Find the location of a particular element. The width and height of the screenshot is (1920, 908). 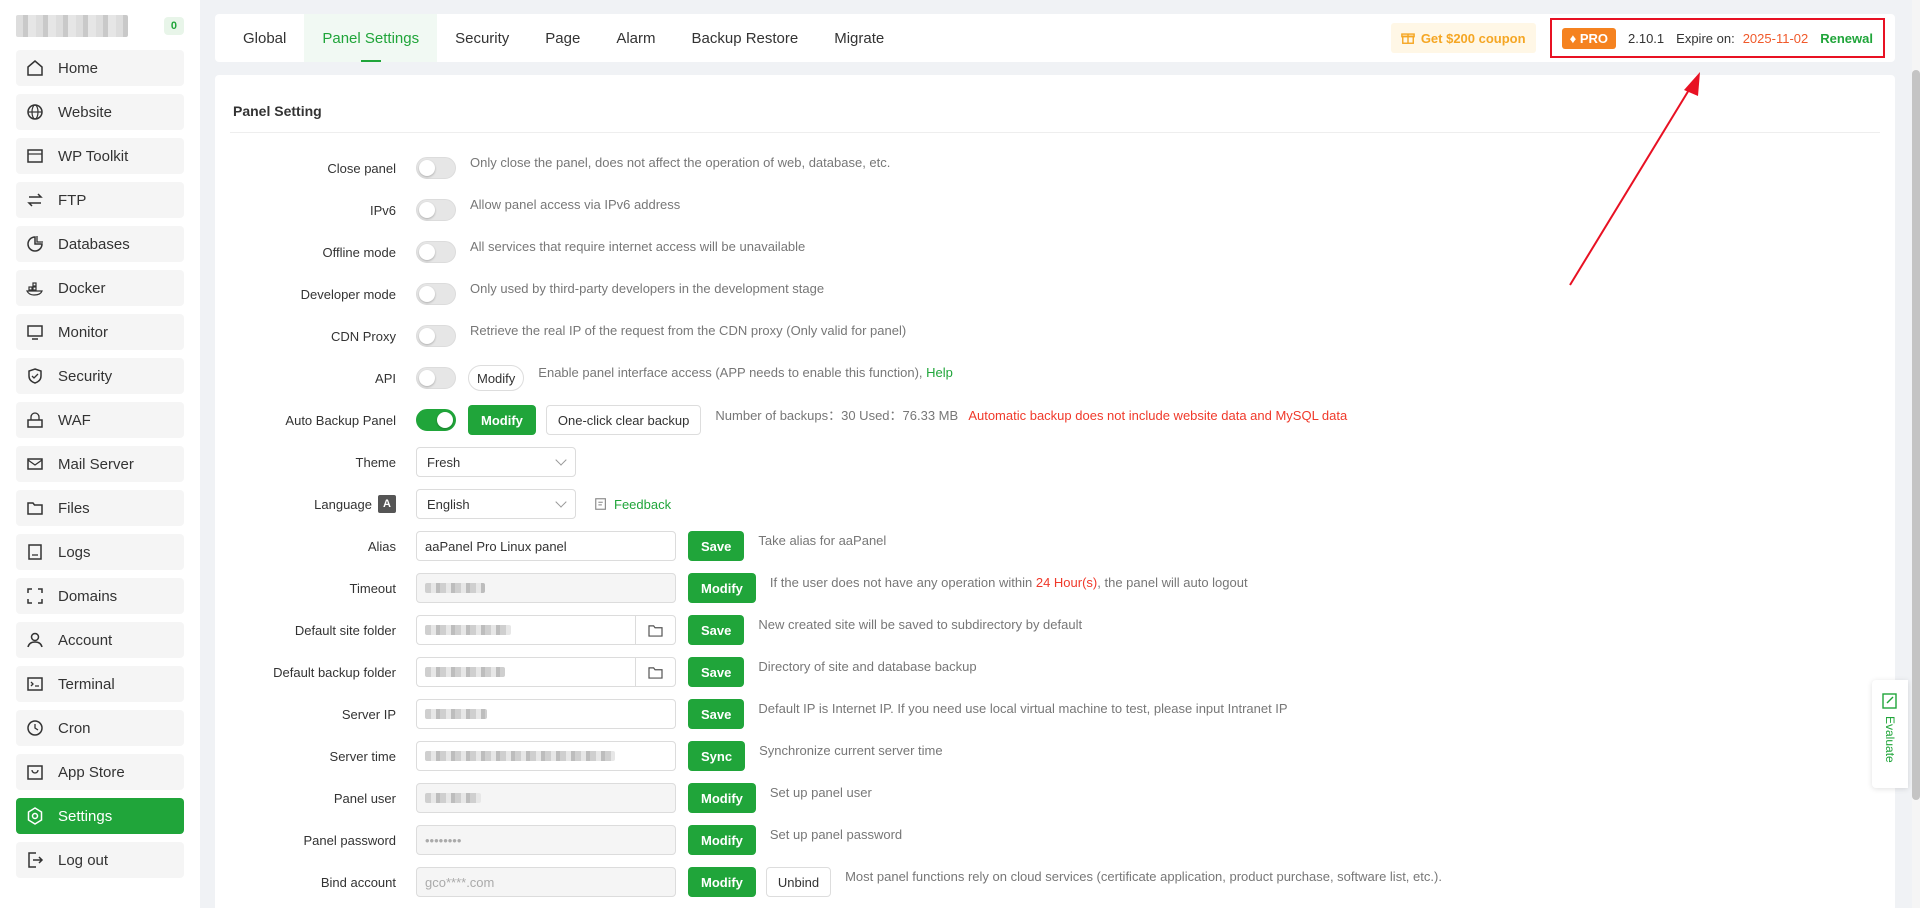

server-ip-save-button: Save is located at coordinates (716, 714).